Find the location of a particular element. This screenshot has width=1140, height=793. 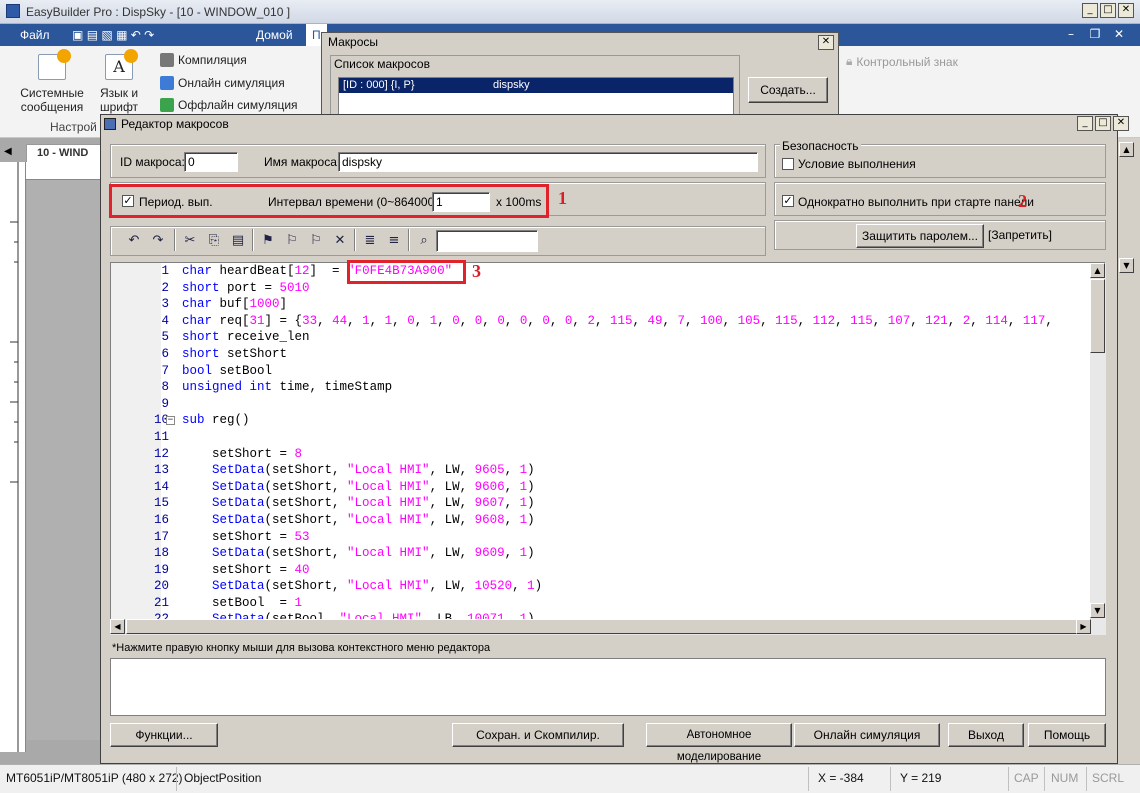

code-line: 2 short port = 5010 is located at coordinates (613, 288).